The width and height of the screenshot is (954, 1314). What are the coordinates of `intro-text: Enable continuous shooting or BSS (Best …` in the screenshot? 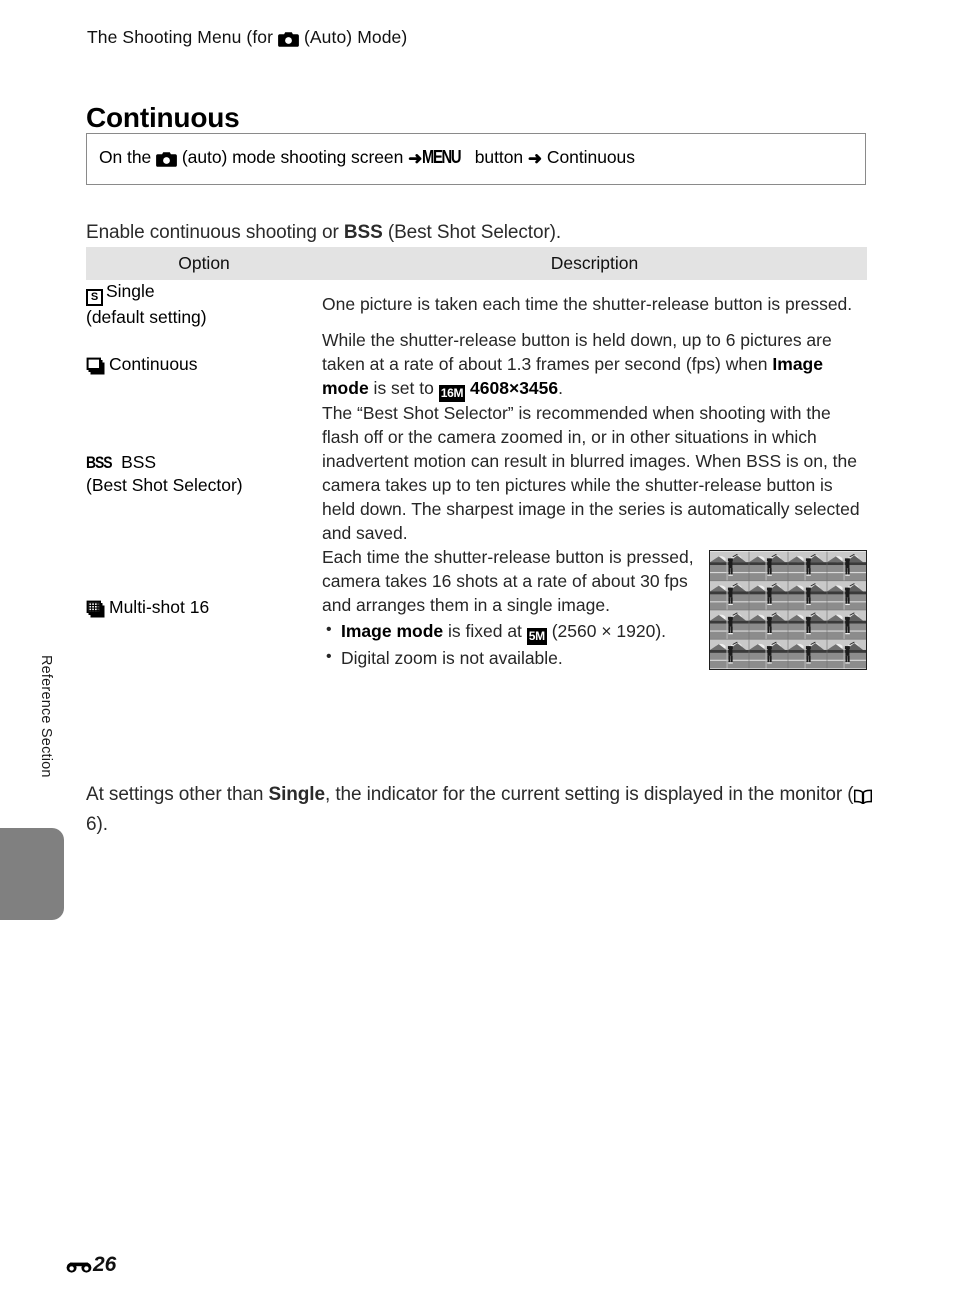 It's located at (323, 233).